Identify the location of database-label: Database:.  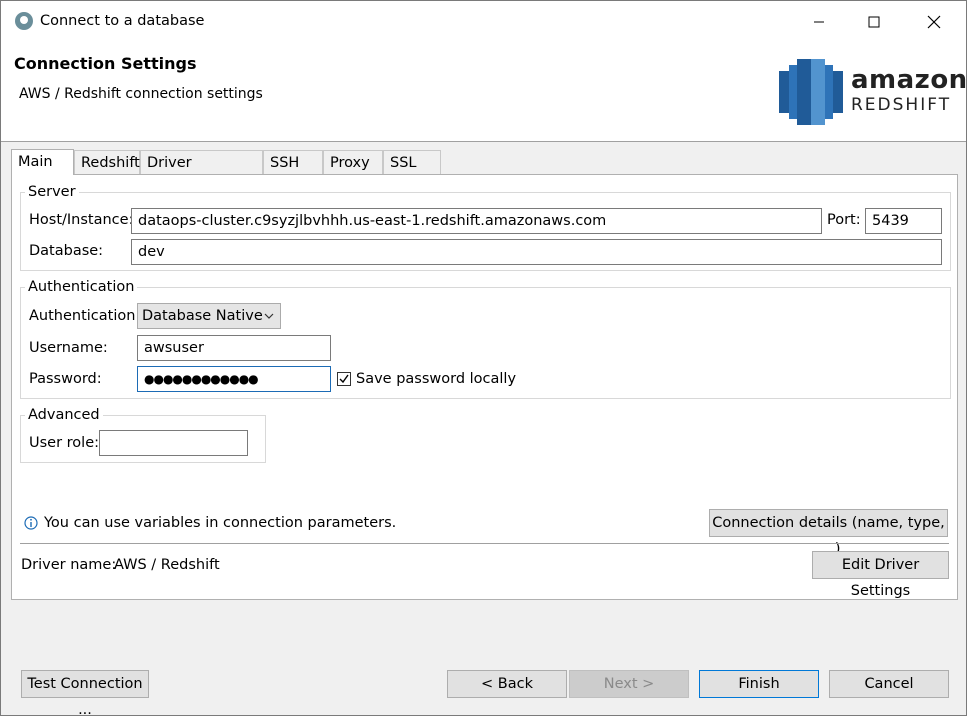
(66, 251).